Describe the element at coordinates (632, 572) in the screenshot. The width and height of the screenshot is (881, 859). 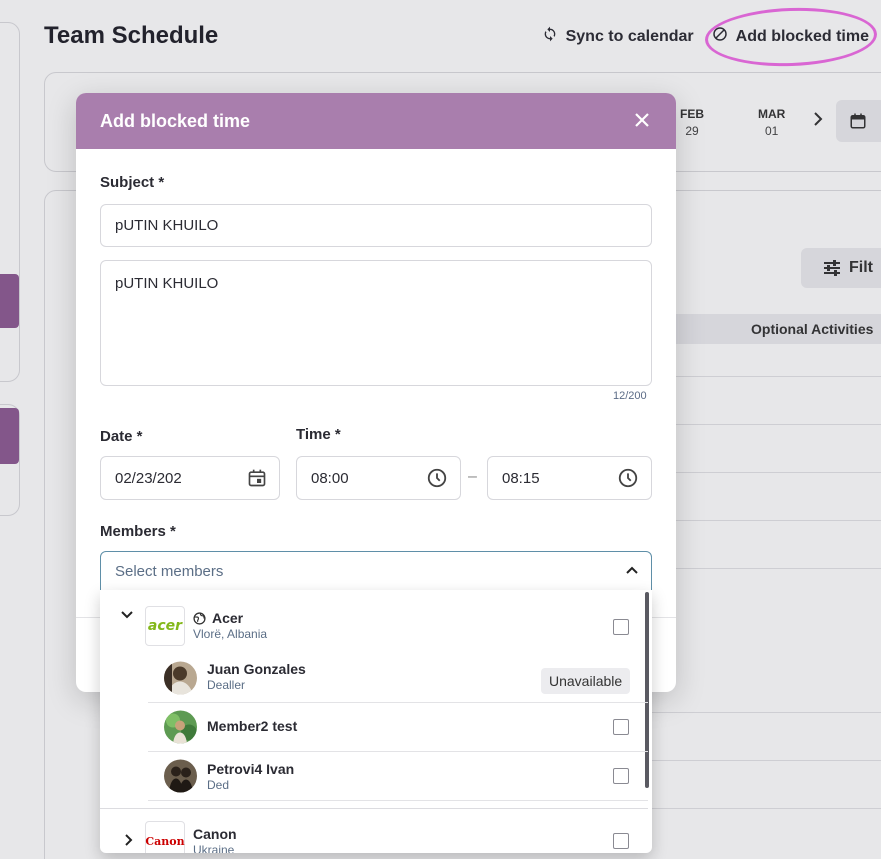
I see `chevron-up-icon` at that location.